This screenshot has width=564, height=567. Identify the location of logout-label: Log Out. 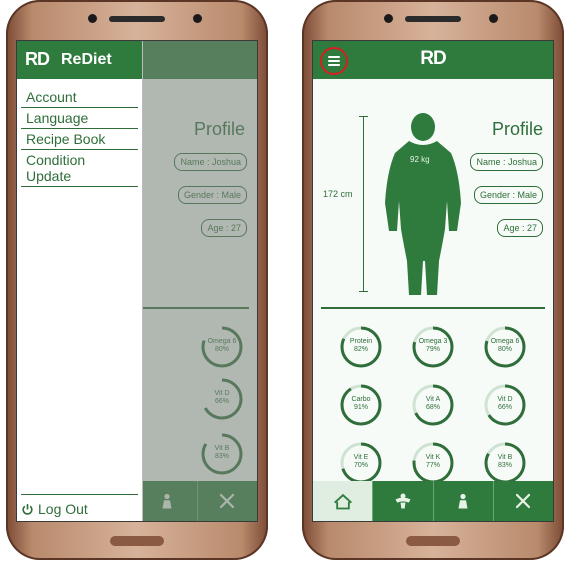
(63, 509).